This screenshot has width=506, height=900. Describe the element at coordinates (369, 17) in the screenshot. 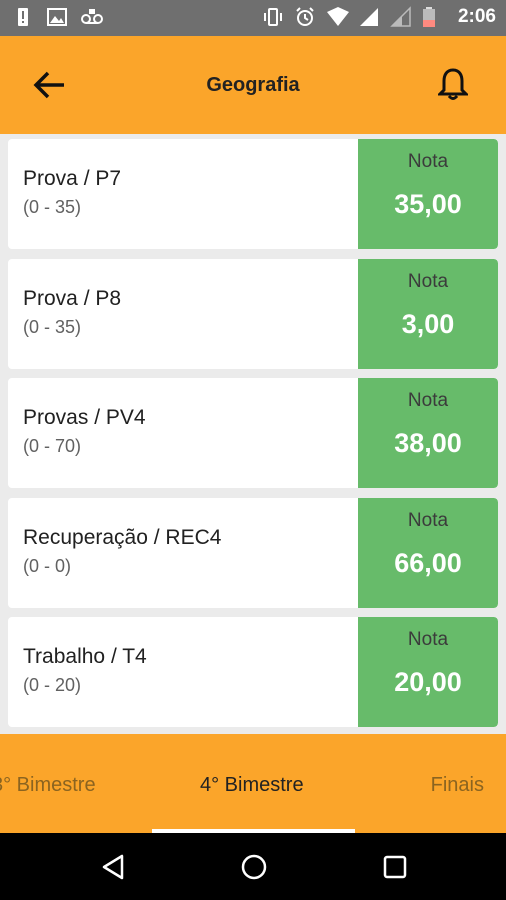

I see `signal-icon` at that location.